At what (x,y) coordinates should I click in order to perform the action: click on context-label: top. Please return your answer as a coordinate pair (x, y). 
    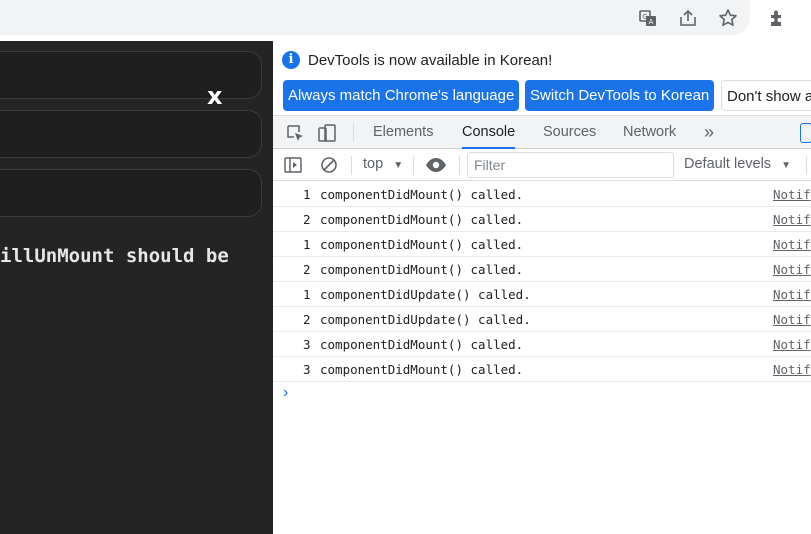
    Looking at the image, I should click on (373, 164).